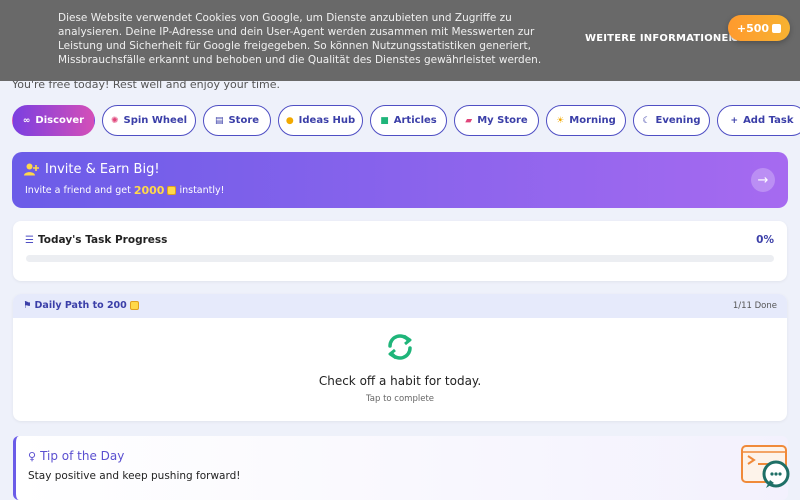  What do you see at coordinates (758, 120) in the screenshot?
I see `nav-add-task: + Add Task` at bounding box center [758, 120].